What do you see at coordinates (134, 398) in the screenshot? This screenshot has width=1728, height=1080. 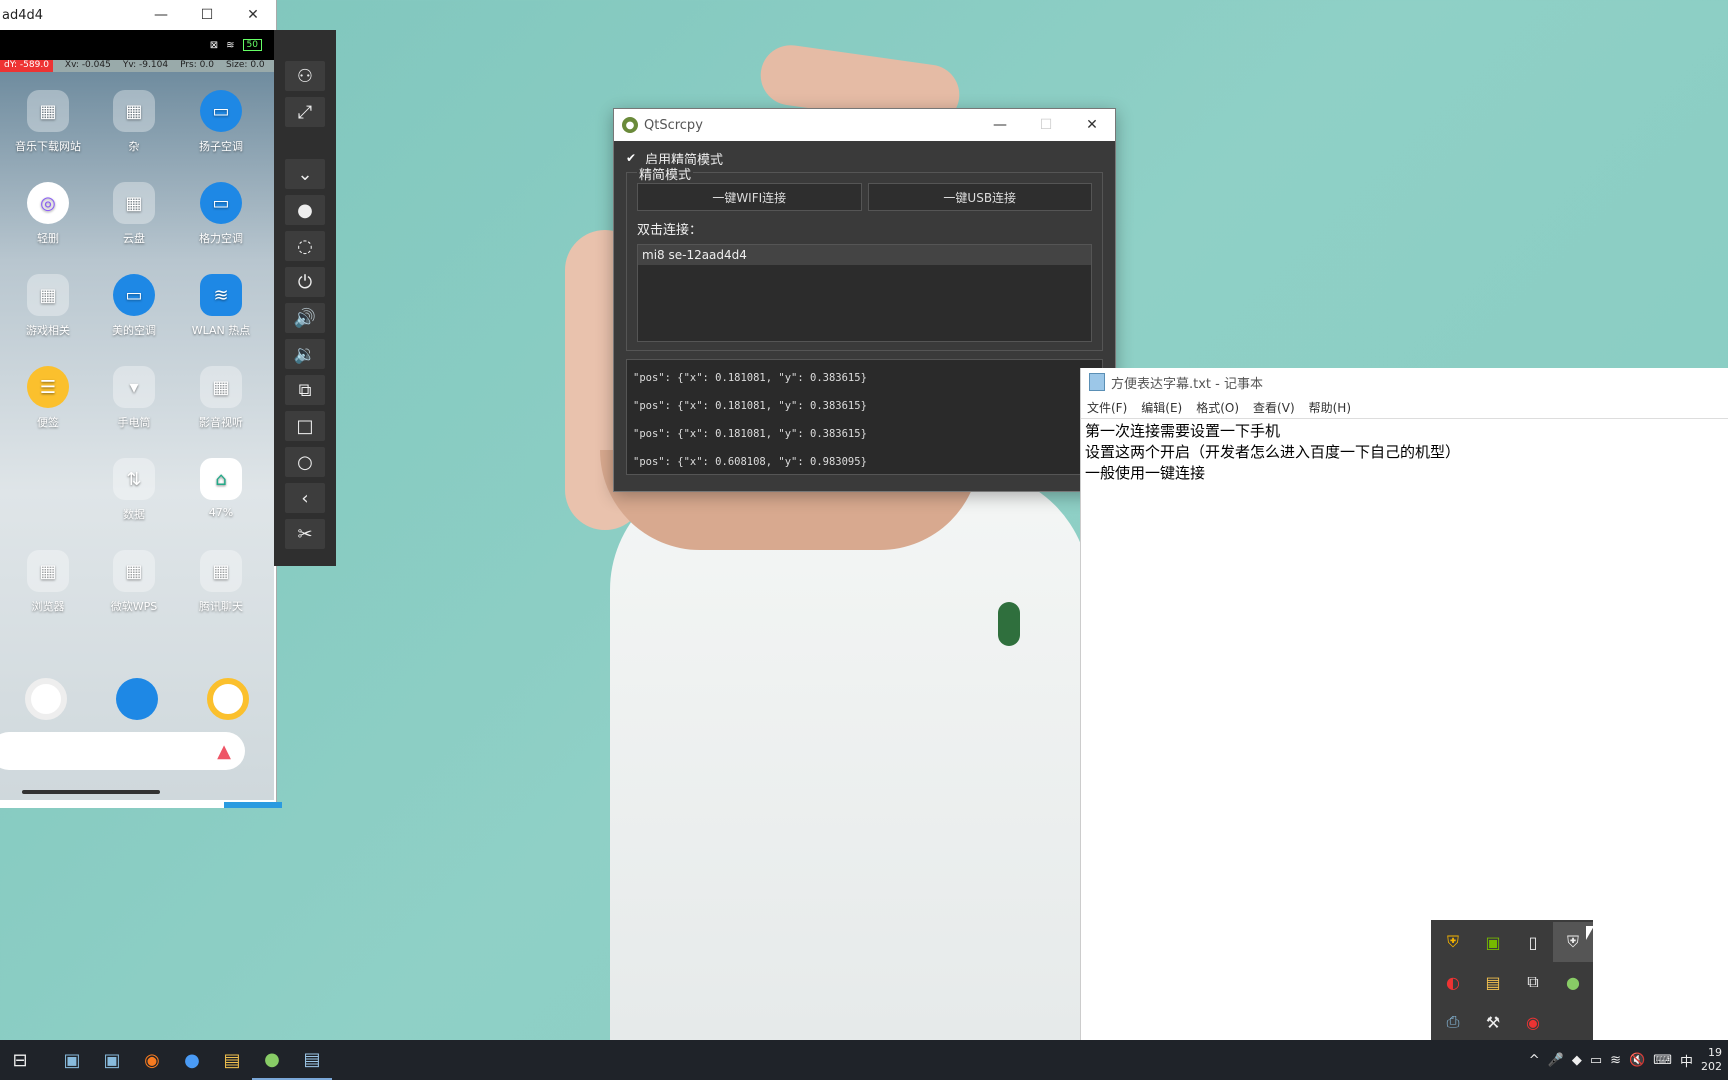 I see `app-flashlight: ▾ 手电筒` at bounding box center [134, 398].